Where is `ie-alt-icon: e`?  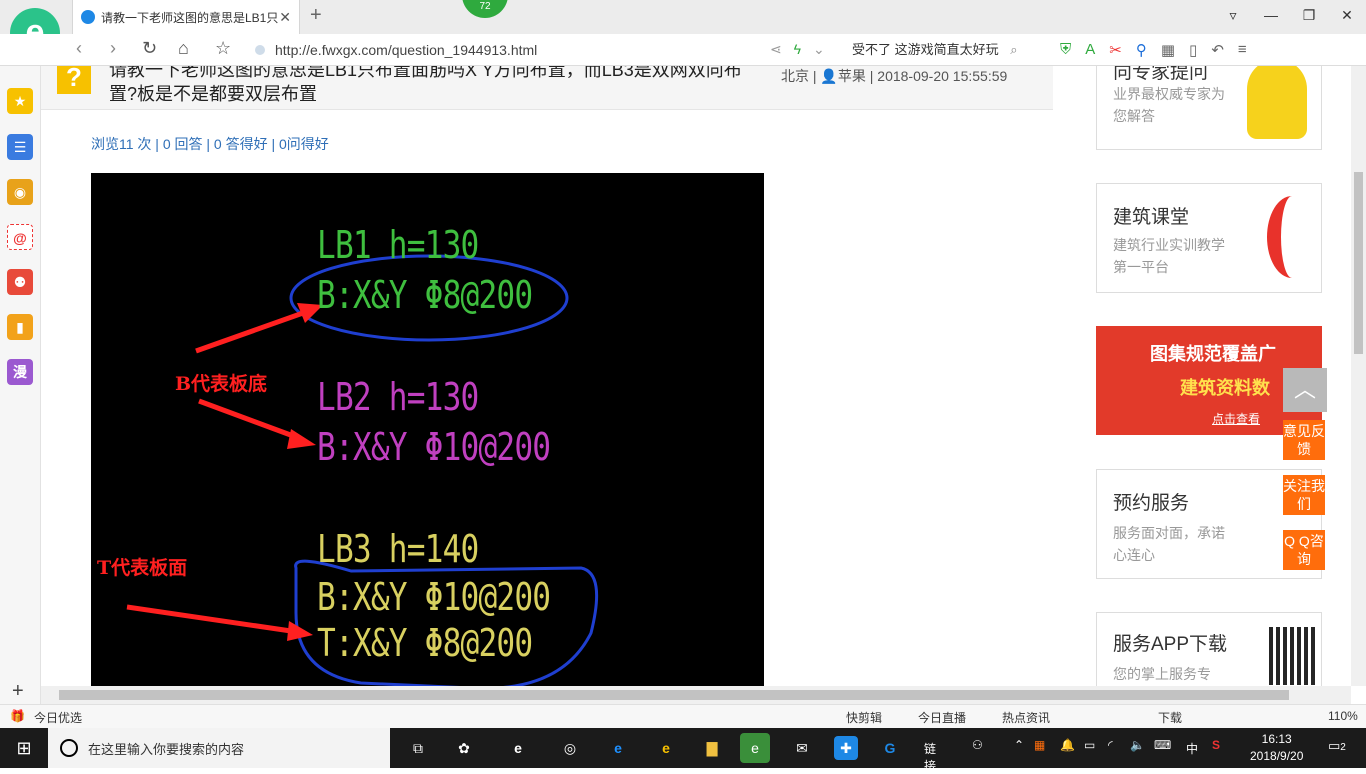 ie-alt-icon: e is located at coordinates (666, 748).